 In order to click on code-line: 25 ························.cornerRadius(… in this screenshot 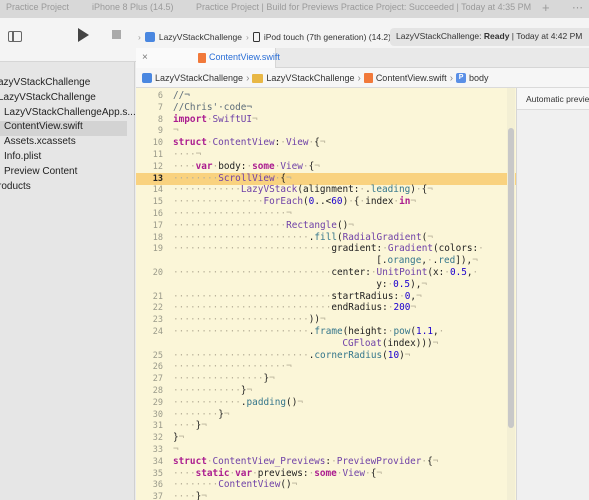, I will do `click(326, 356)`.